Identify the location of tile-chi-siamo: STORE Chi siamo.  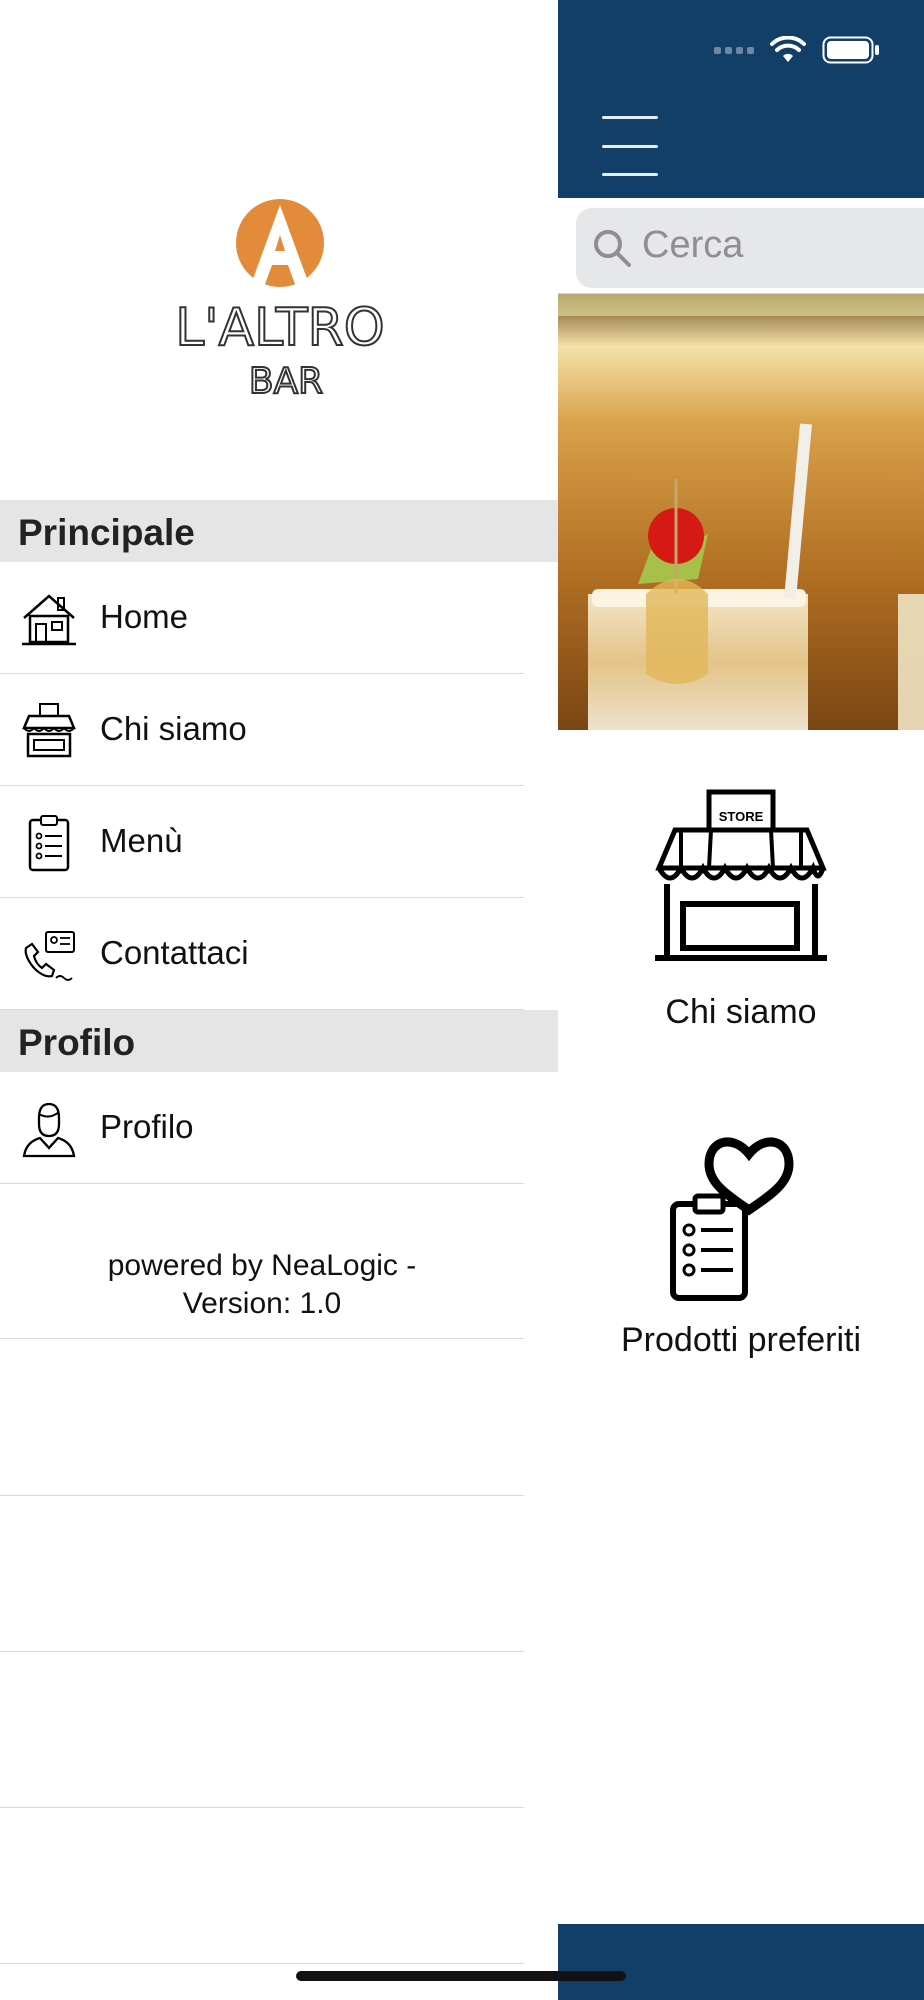
(741, 910).